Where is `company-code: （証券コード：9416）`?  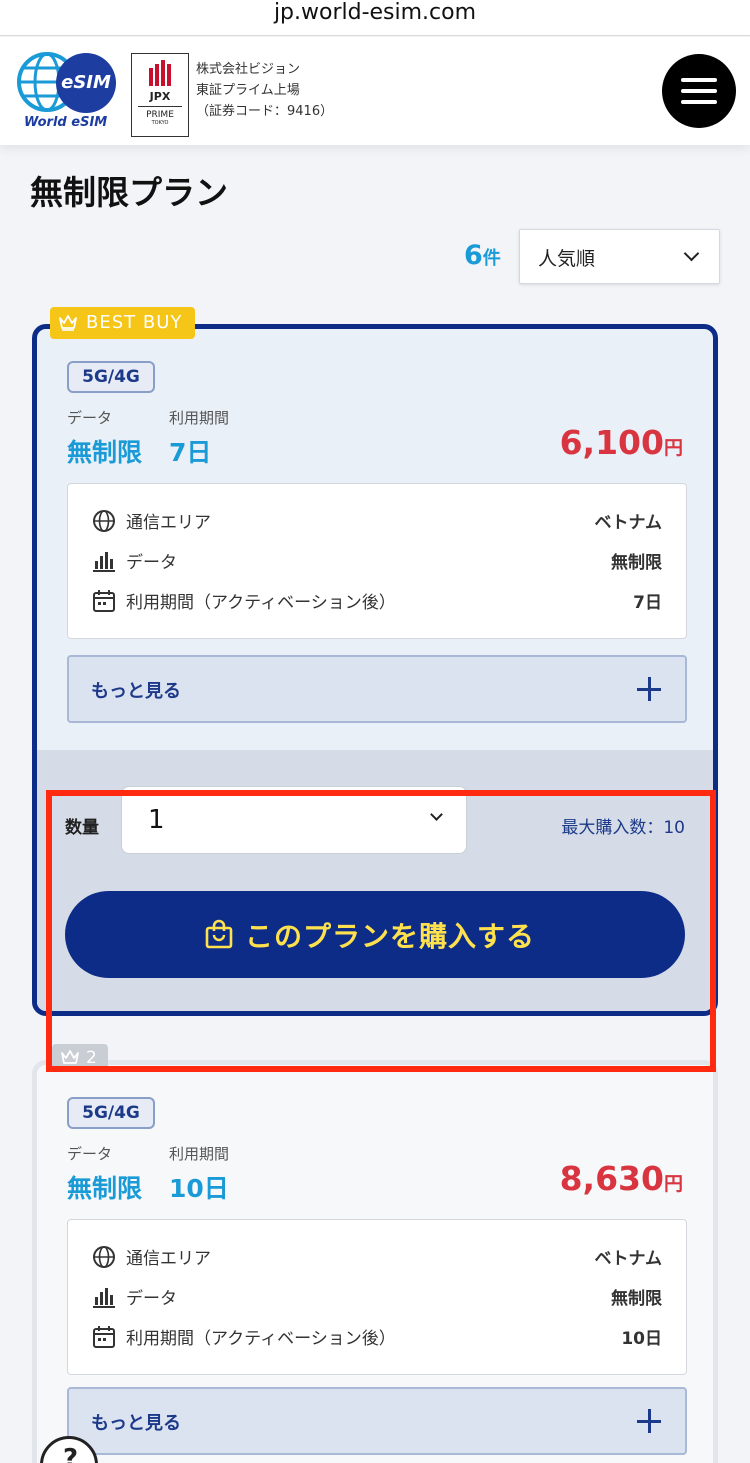
company-code: （証券コード：9416） is located at coordinates (265, 111).